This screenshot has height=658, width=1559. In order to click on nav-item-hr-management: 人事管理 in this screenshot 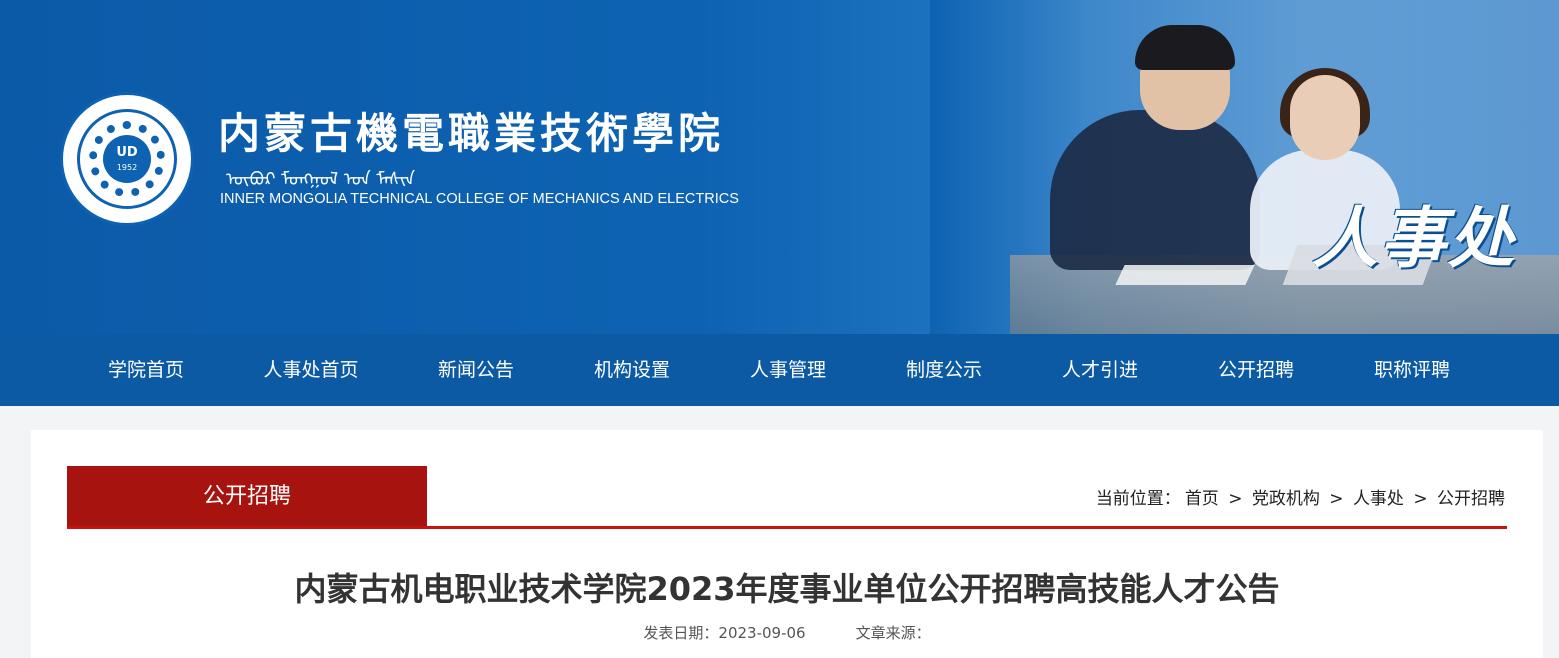, I will do `click(788, 370)`.